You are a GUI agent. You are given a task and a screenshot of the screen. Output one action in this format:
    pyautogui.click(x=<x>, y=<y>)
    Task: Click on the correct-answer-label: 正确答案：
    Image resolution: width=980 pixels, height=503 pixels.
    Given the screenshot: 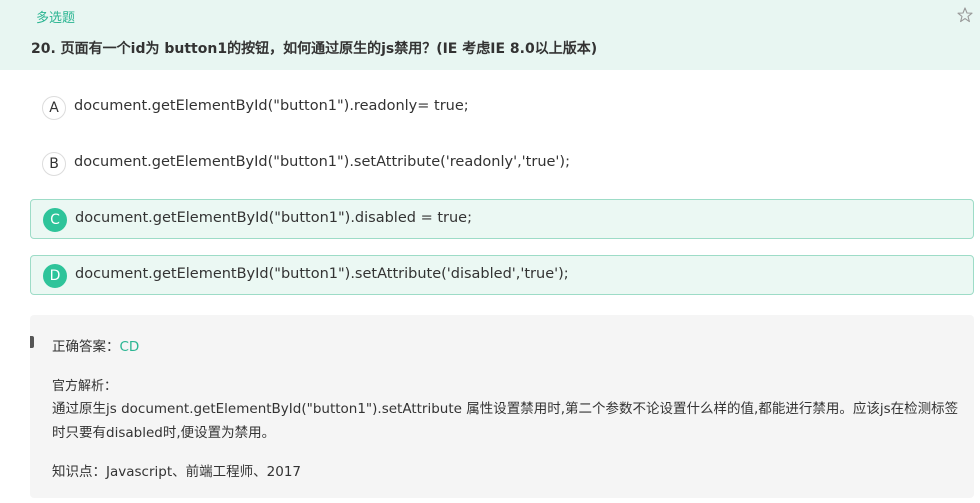 What is the action you would take?
    pyautogui.click(x=86, y=347)
    